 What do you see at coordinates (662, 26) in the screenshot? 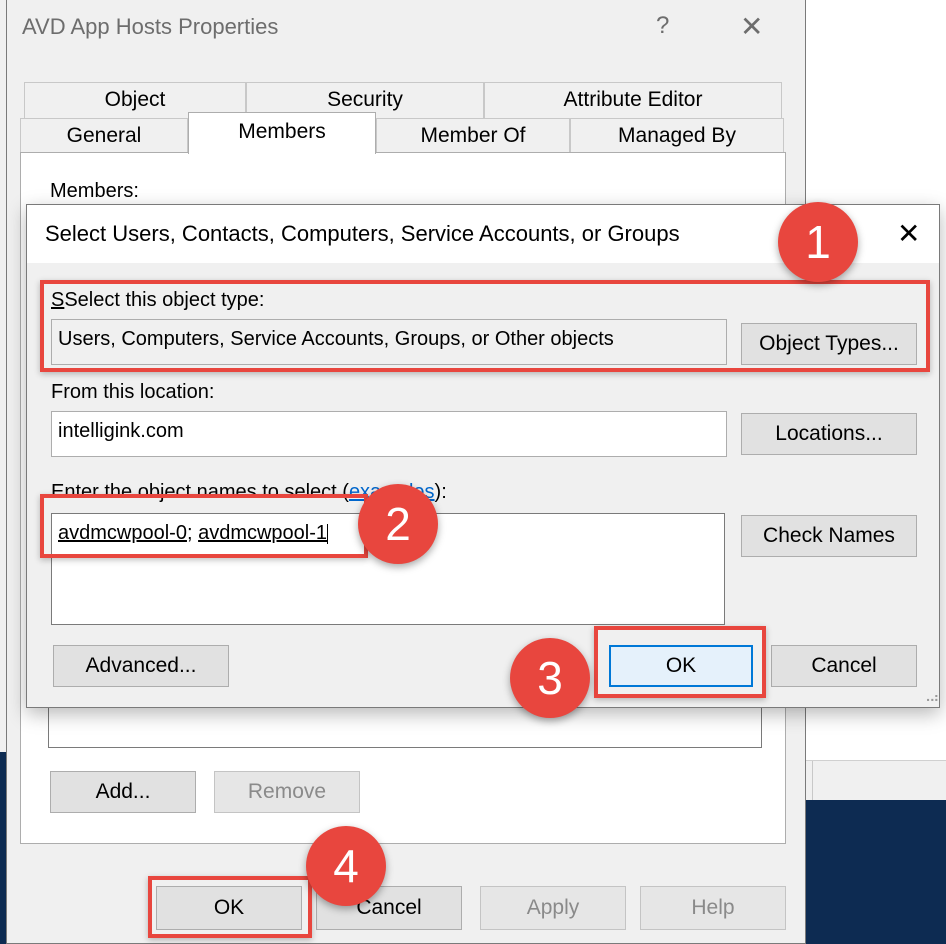
I see `help-icon: ?` at bounding box center [662, 26].